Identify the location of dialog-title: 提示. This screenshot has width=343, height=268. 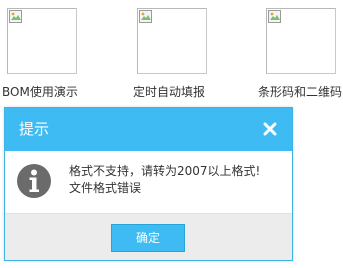
(34, 129).